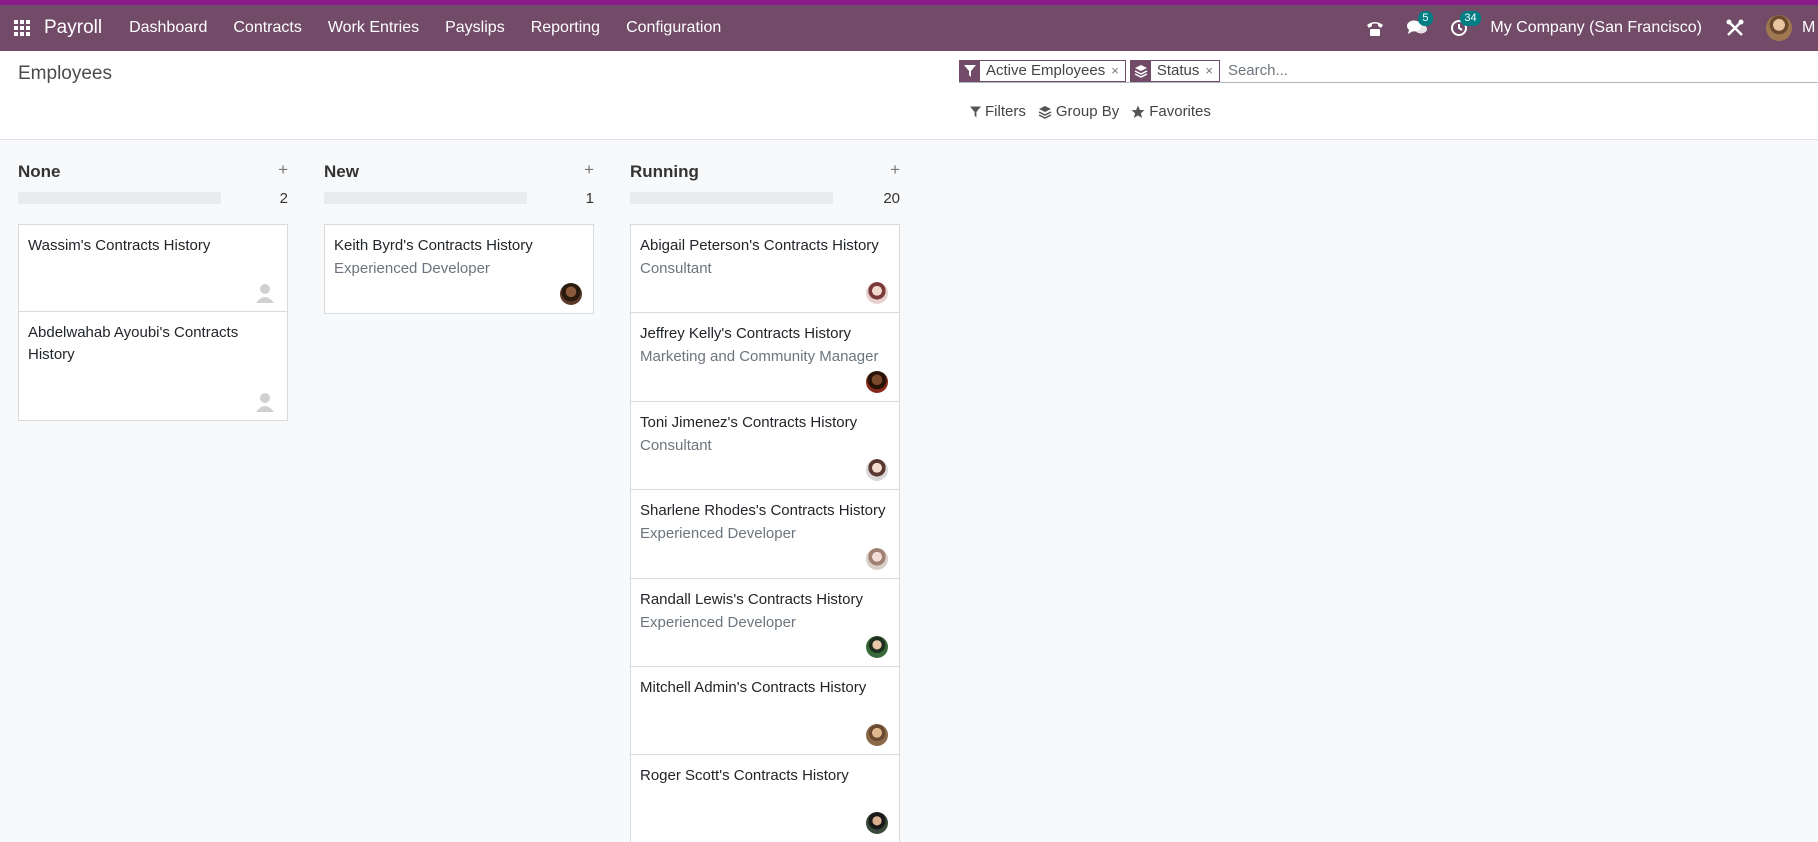 The width and height of the screenshot is (1818, 842). I want to click on menu-contracts: Contracts, so click(267, 28).